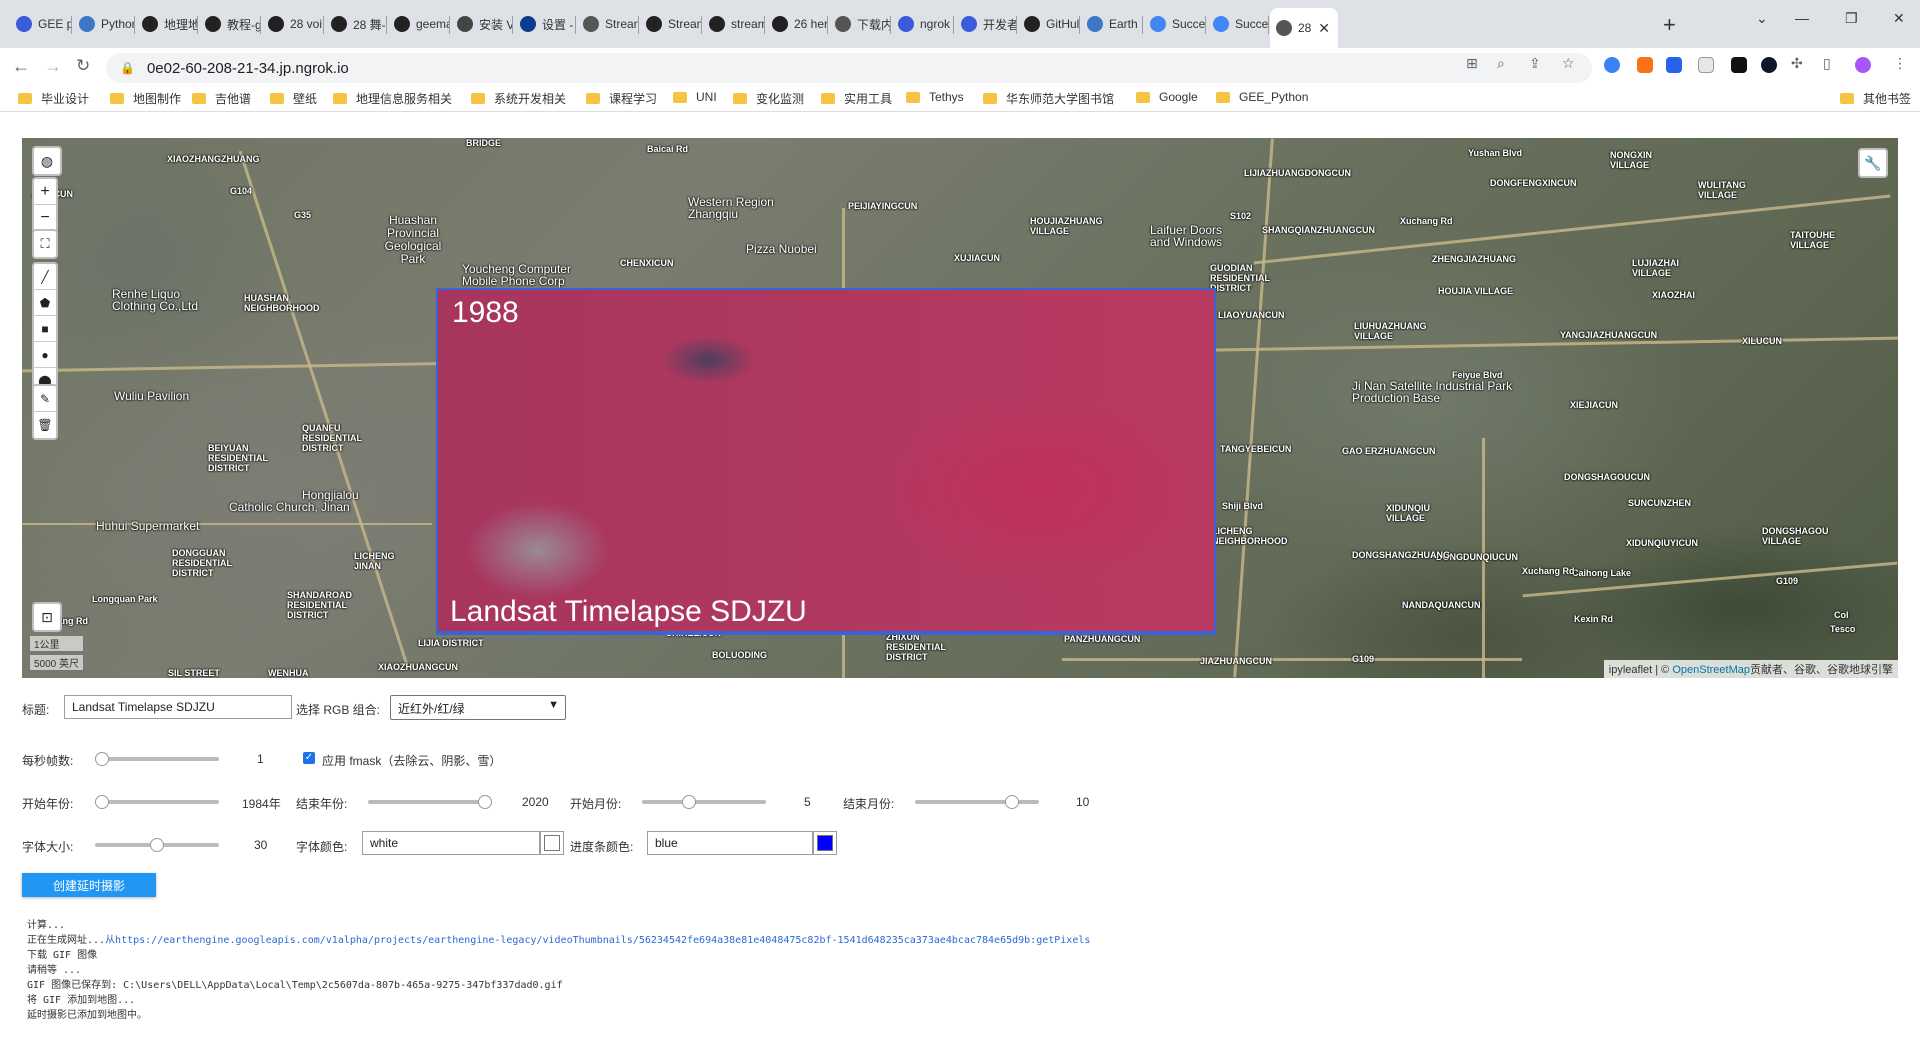  I want to click on bookmark-item: UNI, so click(695, 97).